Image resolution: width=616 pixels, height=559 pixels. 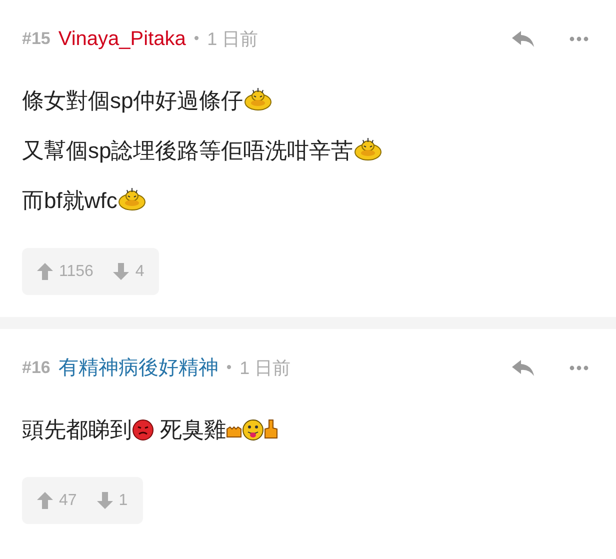 What do you see at coordinates (85, 201) in the screenshot?
I see `comment-line: 而bf就wfc` at bounding box center [85, 201].